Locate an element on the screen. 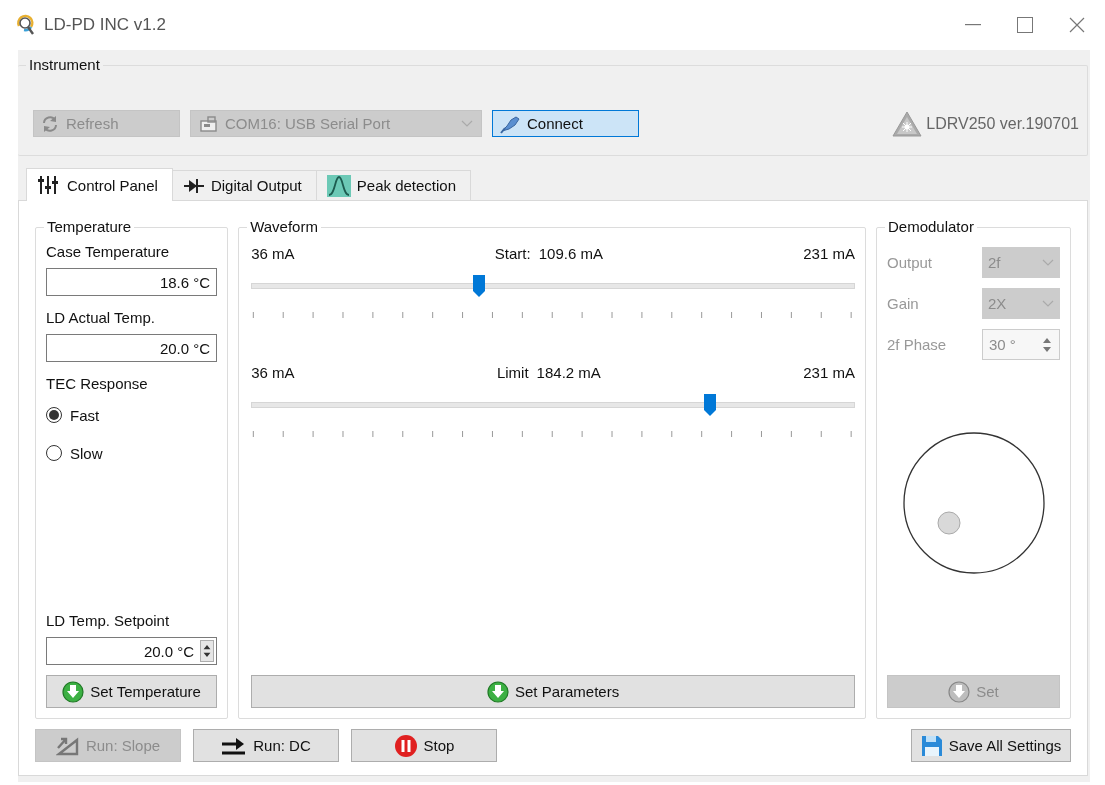  field-label: Case Temperature is located at coordinates (108, 252).